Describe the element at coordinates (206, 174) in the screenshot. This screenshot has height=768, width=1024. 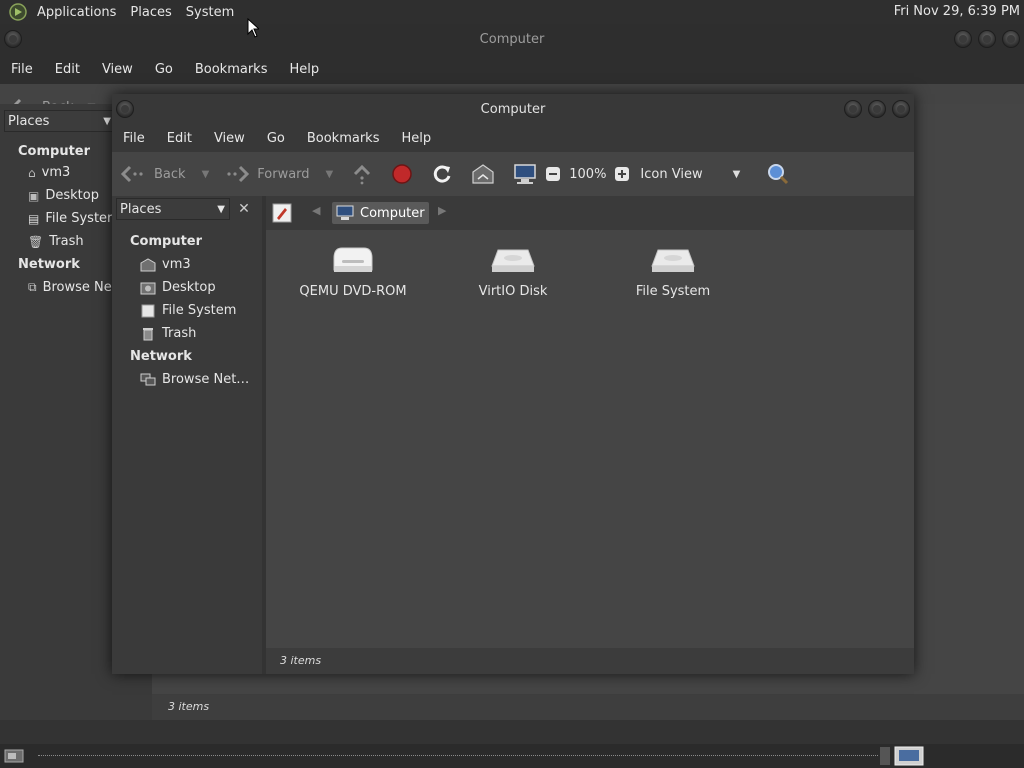
I see `back-dropdown-icon: ▼` at that location.